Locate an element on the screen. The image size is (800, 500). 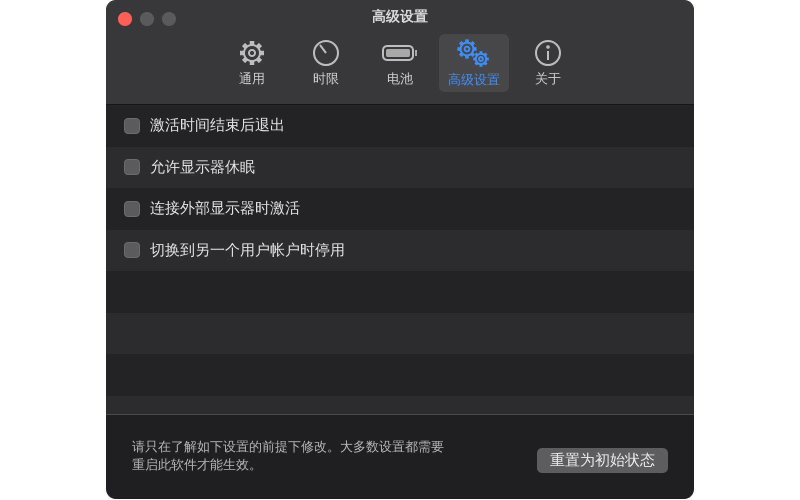
gears-icon is located at coordinates (474, 53).